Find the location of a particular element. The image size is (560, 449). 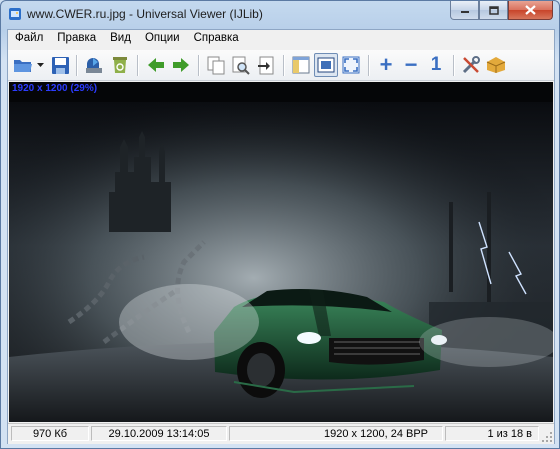

fit-window-icon is located at coordinates (326, 65).